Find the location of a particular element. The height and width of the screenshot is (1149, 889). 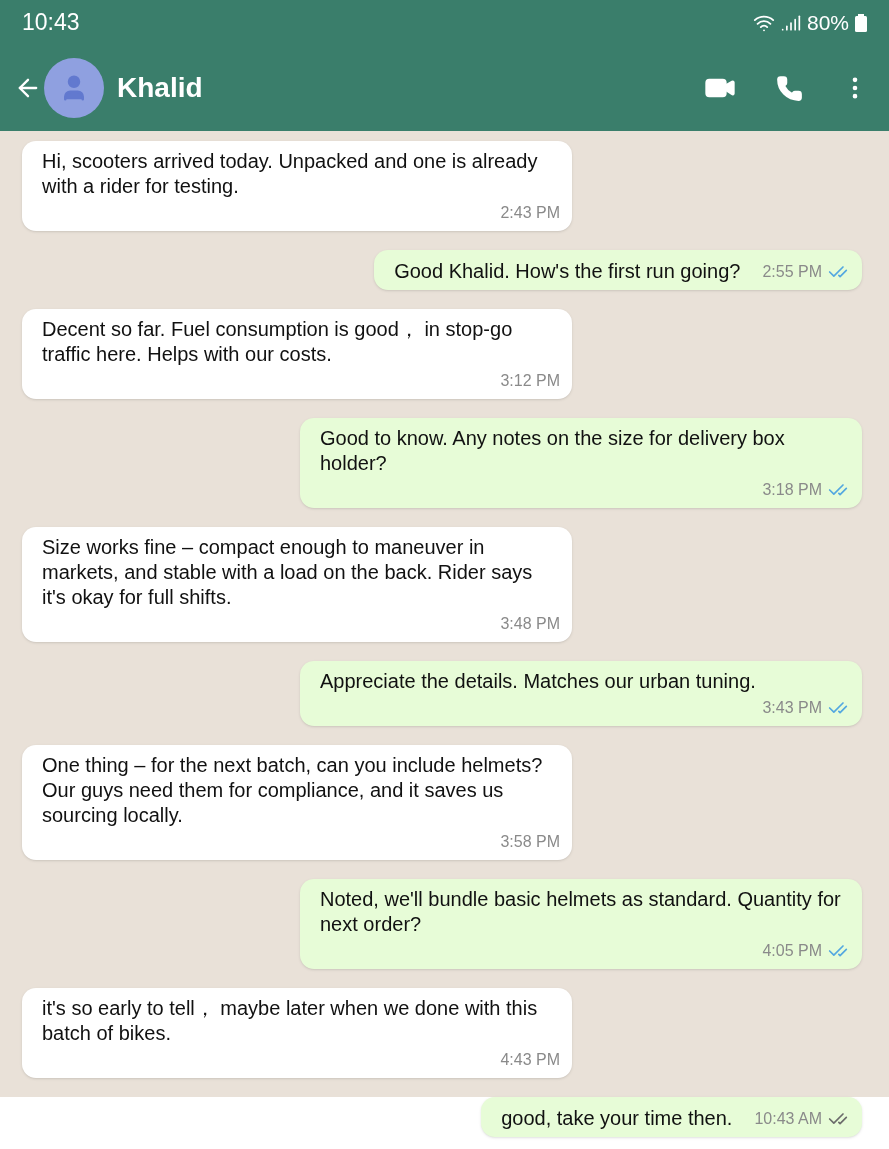

message-time: 4:43 PM is located at coordinates (530, 1060).